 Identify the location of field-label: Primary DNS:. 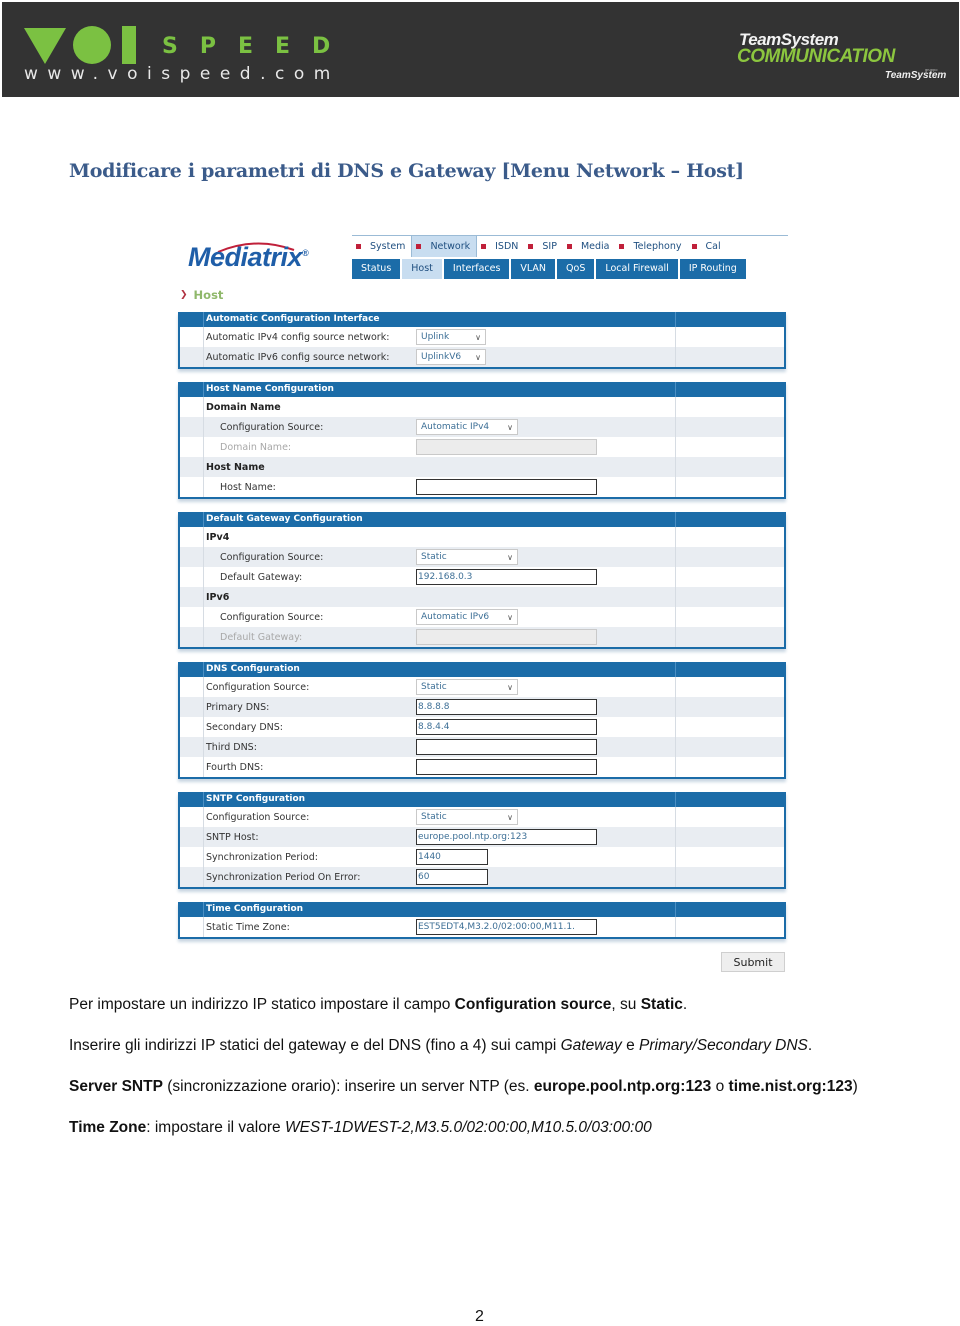
(238, 707).